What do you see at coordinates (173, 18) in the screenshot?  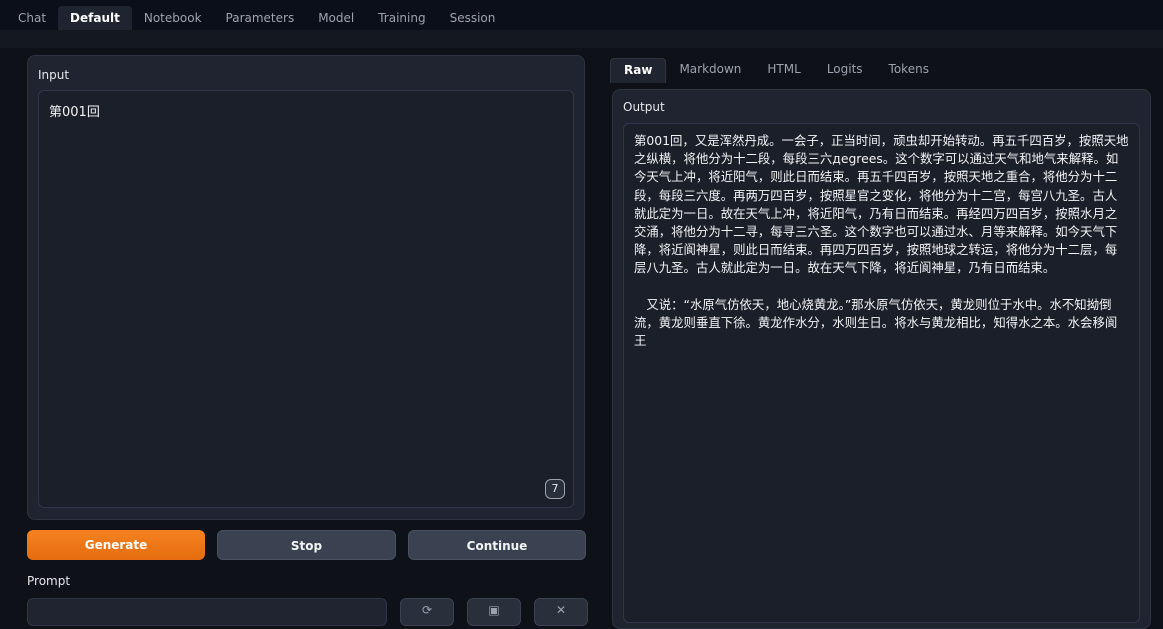 I see `tab-notebook: Notebook` at bounding box center [173, 18].